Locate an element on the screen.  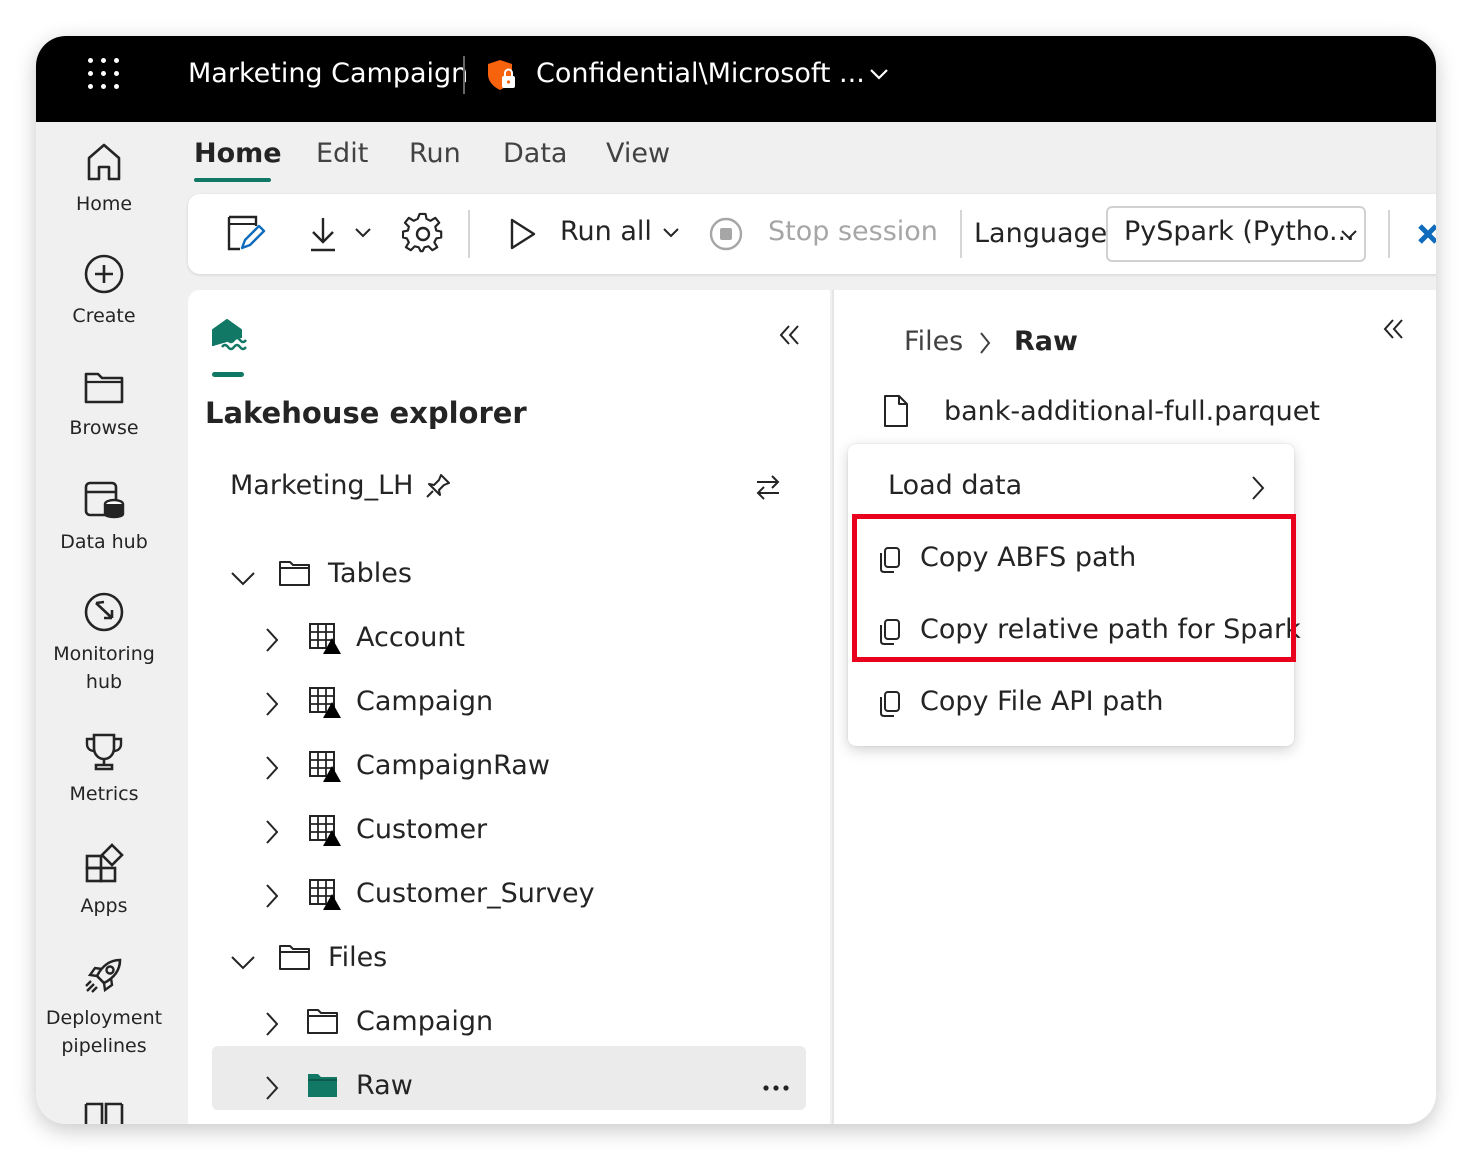
nav-learn is located at coordinates (104, 1111).